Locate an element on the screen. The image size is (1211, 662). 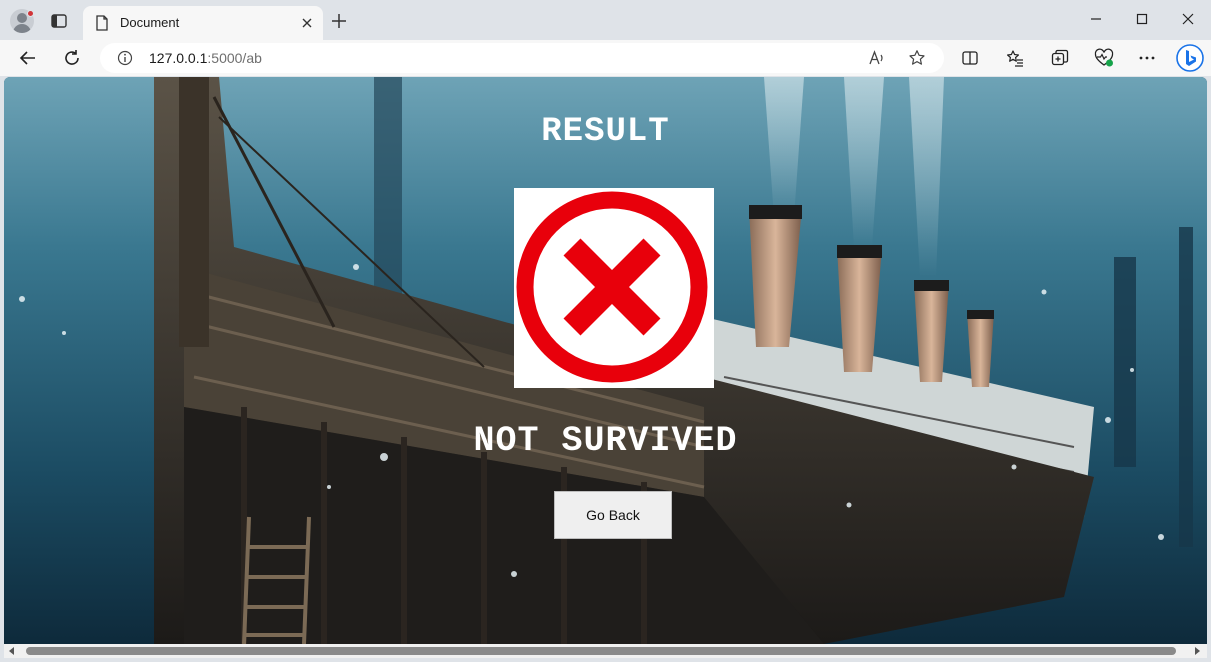
site-info-icon is located at coordinates (125, 58).